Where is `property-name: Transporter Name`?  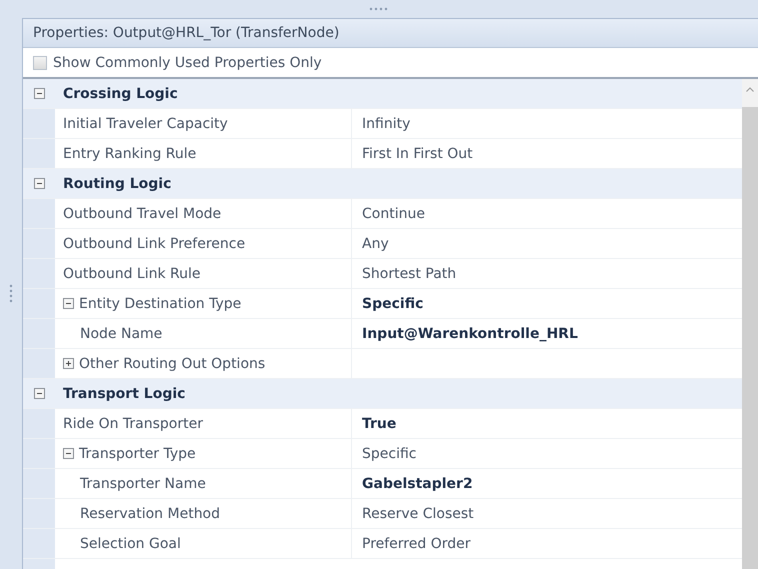 property-name: Transporter Name is located at coordinates (143, 484).